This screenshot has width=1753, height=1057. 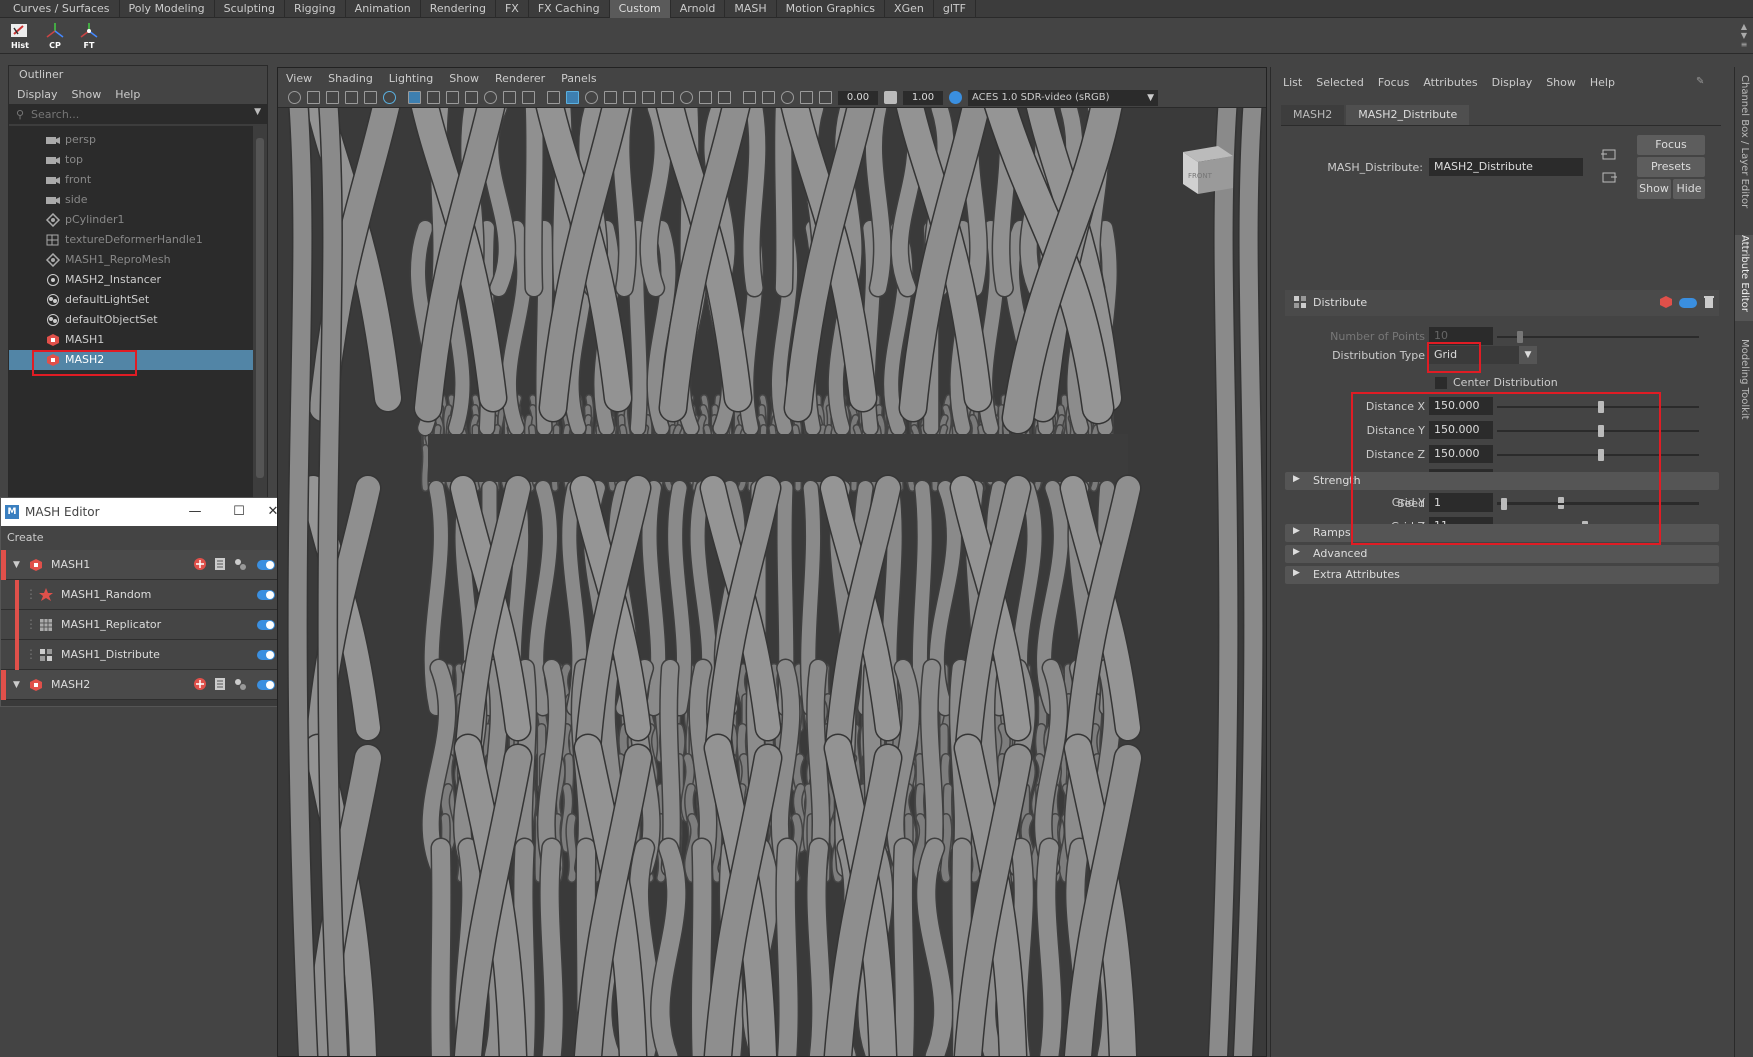 What do you see at coordinates (831, 9) in the screenshot?
I see `shelf-tab: Motion Graphics` at bounding box center [831, 9].